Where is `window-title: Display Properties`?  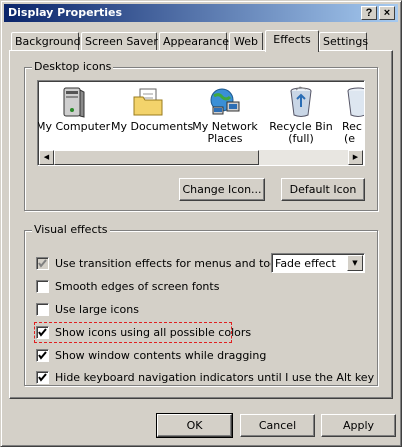
window-title: Display Properties is located at coordinates (65, 12).